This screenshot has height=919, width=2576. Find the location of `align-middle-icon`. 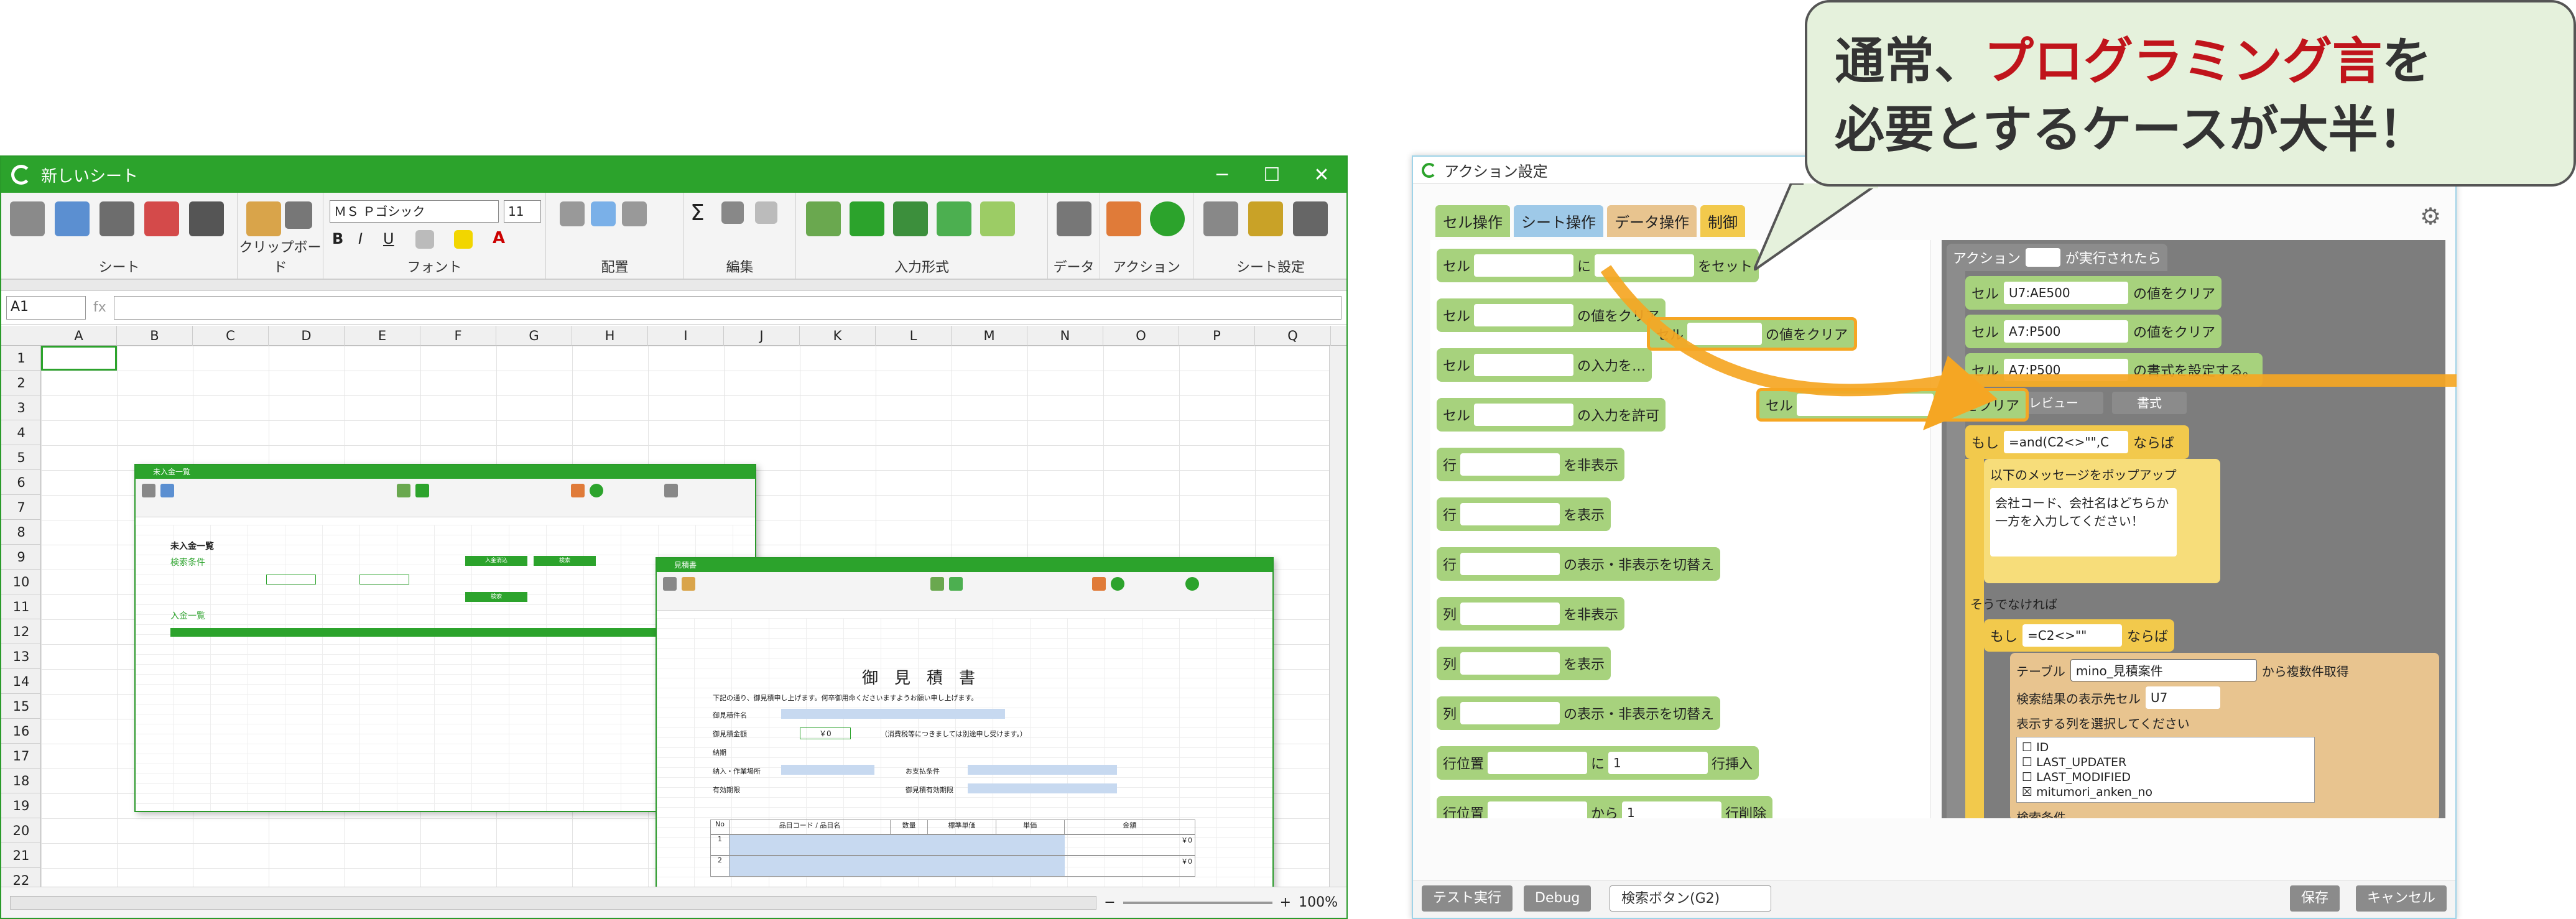

align-middle-icon is located at coordinates (604, 213).